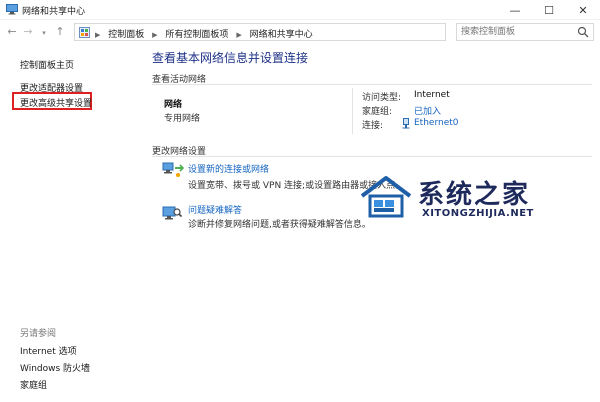  What do you see at coordinates (47, 64) in the screenshot?
I see `sidebar-item-control-panel-home: 控制面板主页` at bounding box center [47, 64].